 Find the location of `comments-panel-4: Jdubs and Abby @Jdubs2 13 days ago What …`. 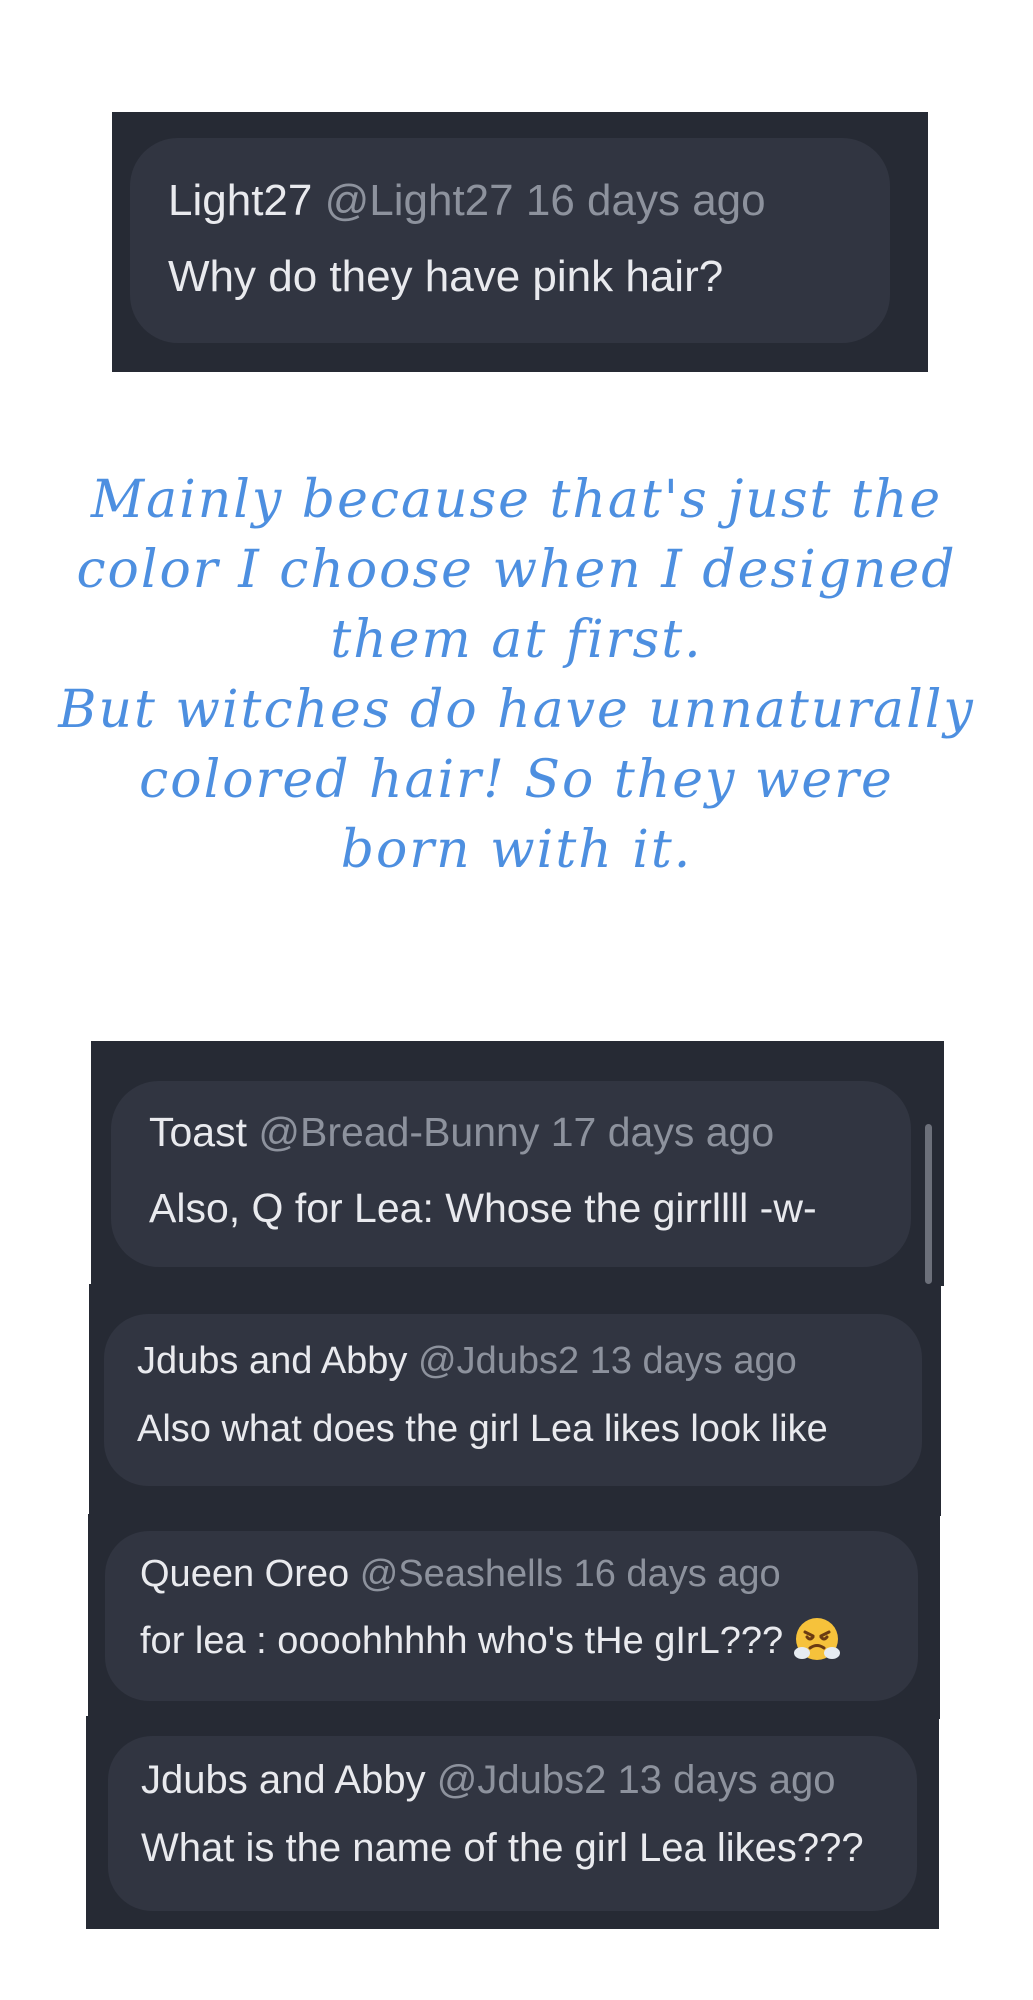

comments-panel-4: Jdubs and Abby @Jdubs2 13 days ago What … is located at coordinates (512, 1822).